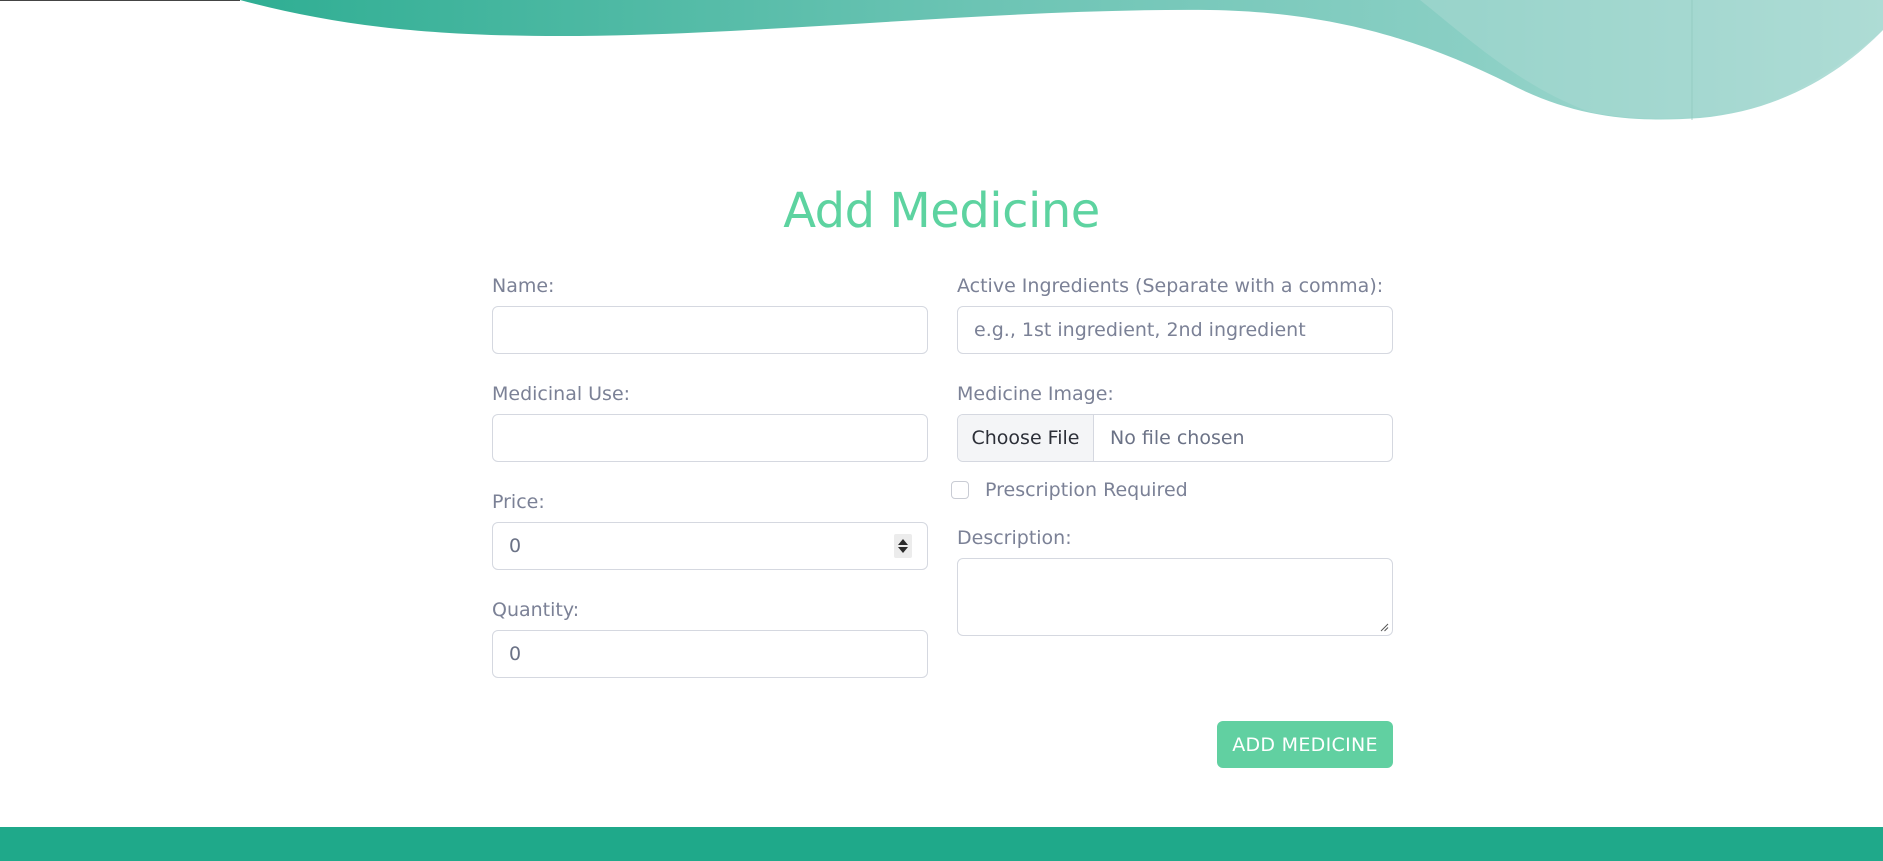 This screenshot has height=861, width=1883. I want to click on prescription-required-checkbox, so click(960, 490).